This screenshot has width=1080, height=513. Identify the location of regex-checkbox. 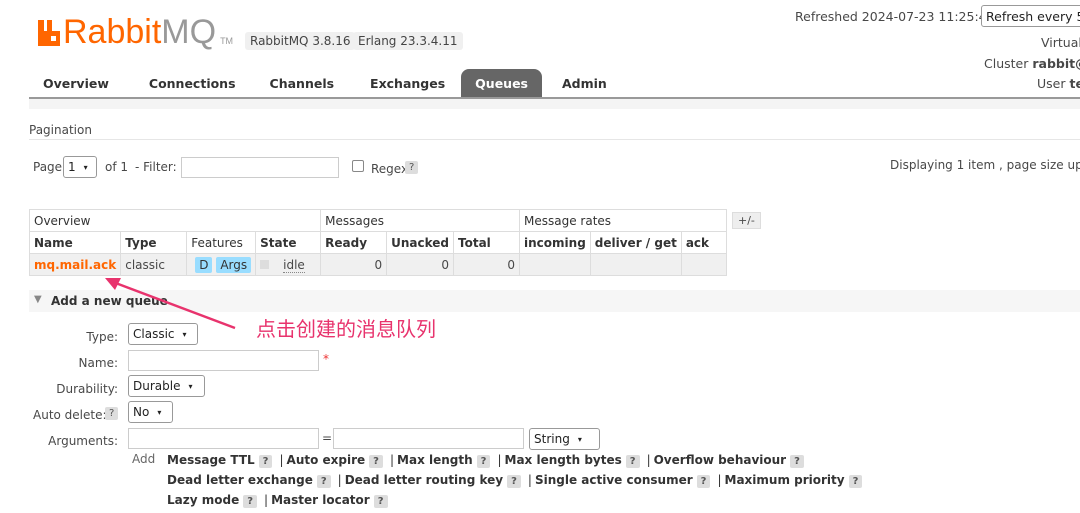
(358, 166).